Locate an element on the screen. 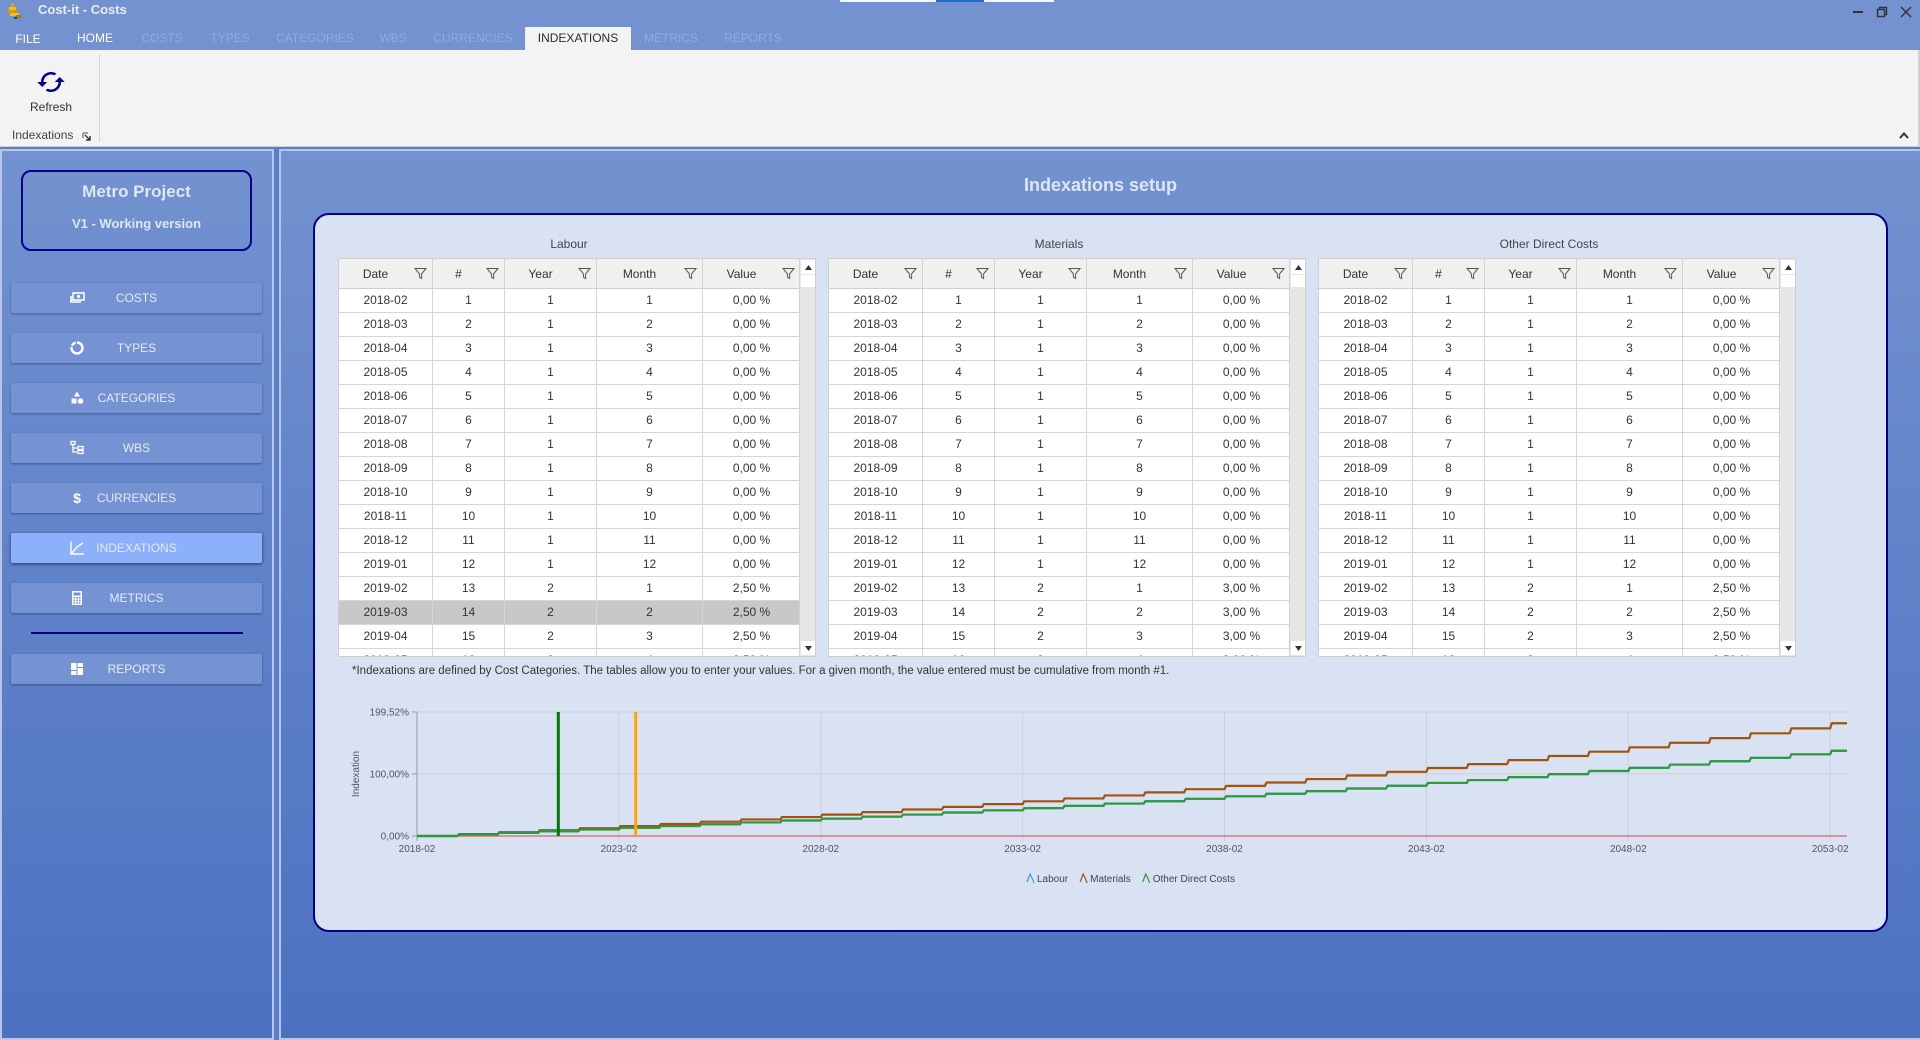 The height and width of the screenshot is (1040, 1920). series-line-materials is located at coordinates (1132, 780).